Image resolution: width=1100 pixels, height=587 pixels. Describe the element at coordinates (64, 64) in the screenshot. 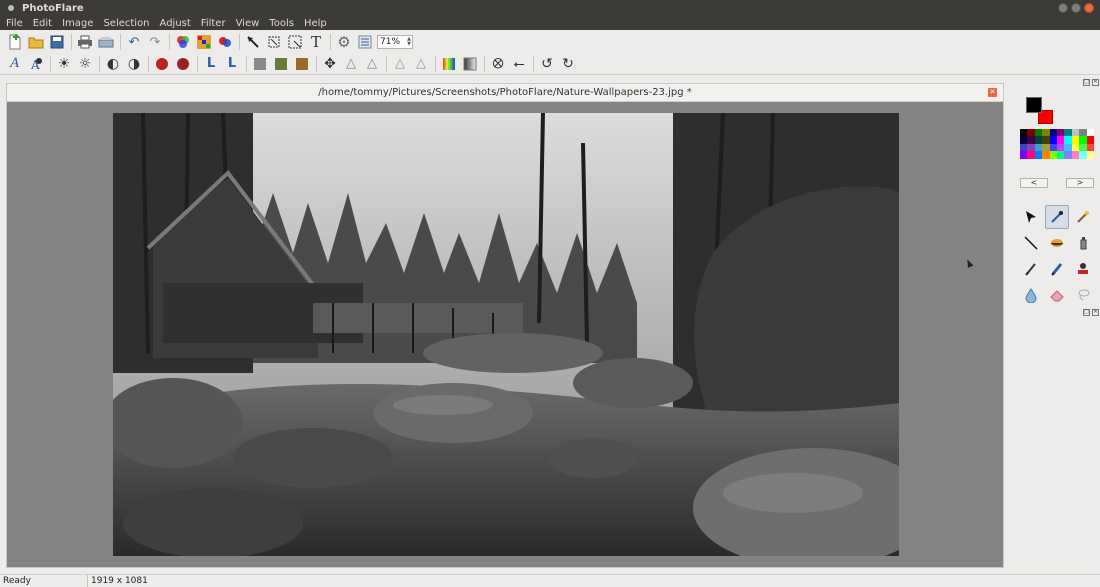

I see `brightness-up-icon: ☀` at that location.